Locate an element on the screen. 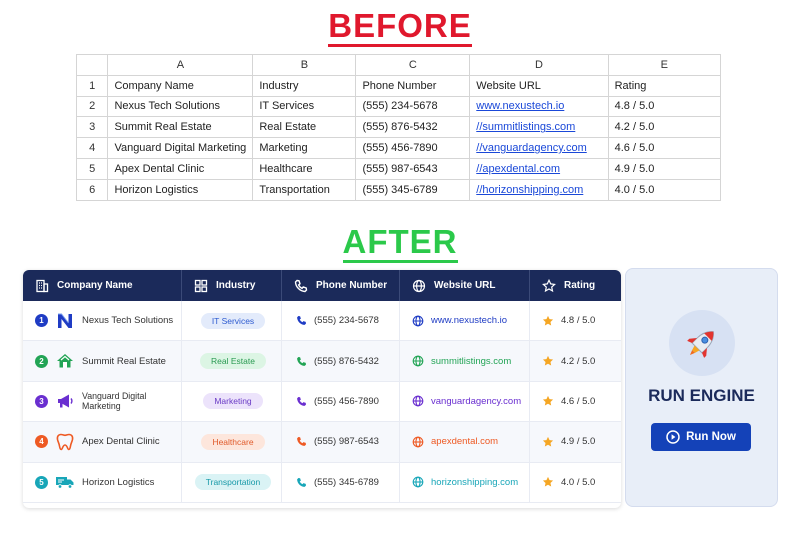 The height and width of the screenshot is (533, 800). company-name: Apex Dental Clinic is located at coordinates (121, 442).